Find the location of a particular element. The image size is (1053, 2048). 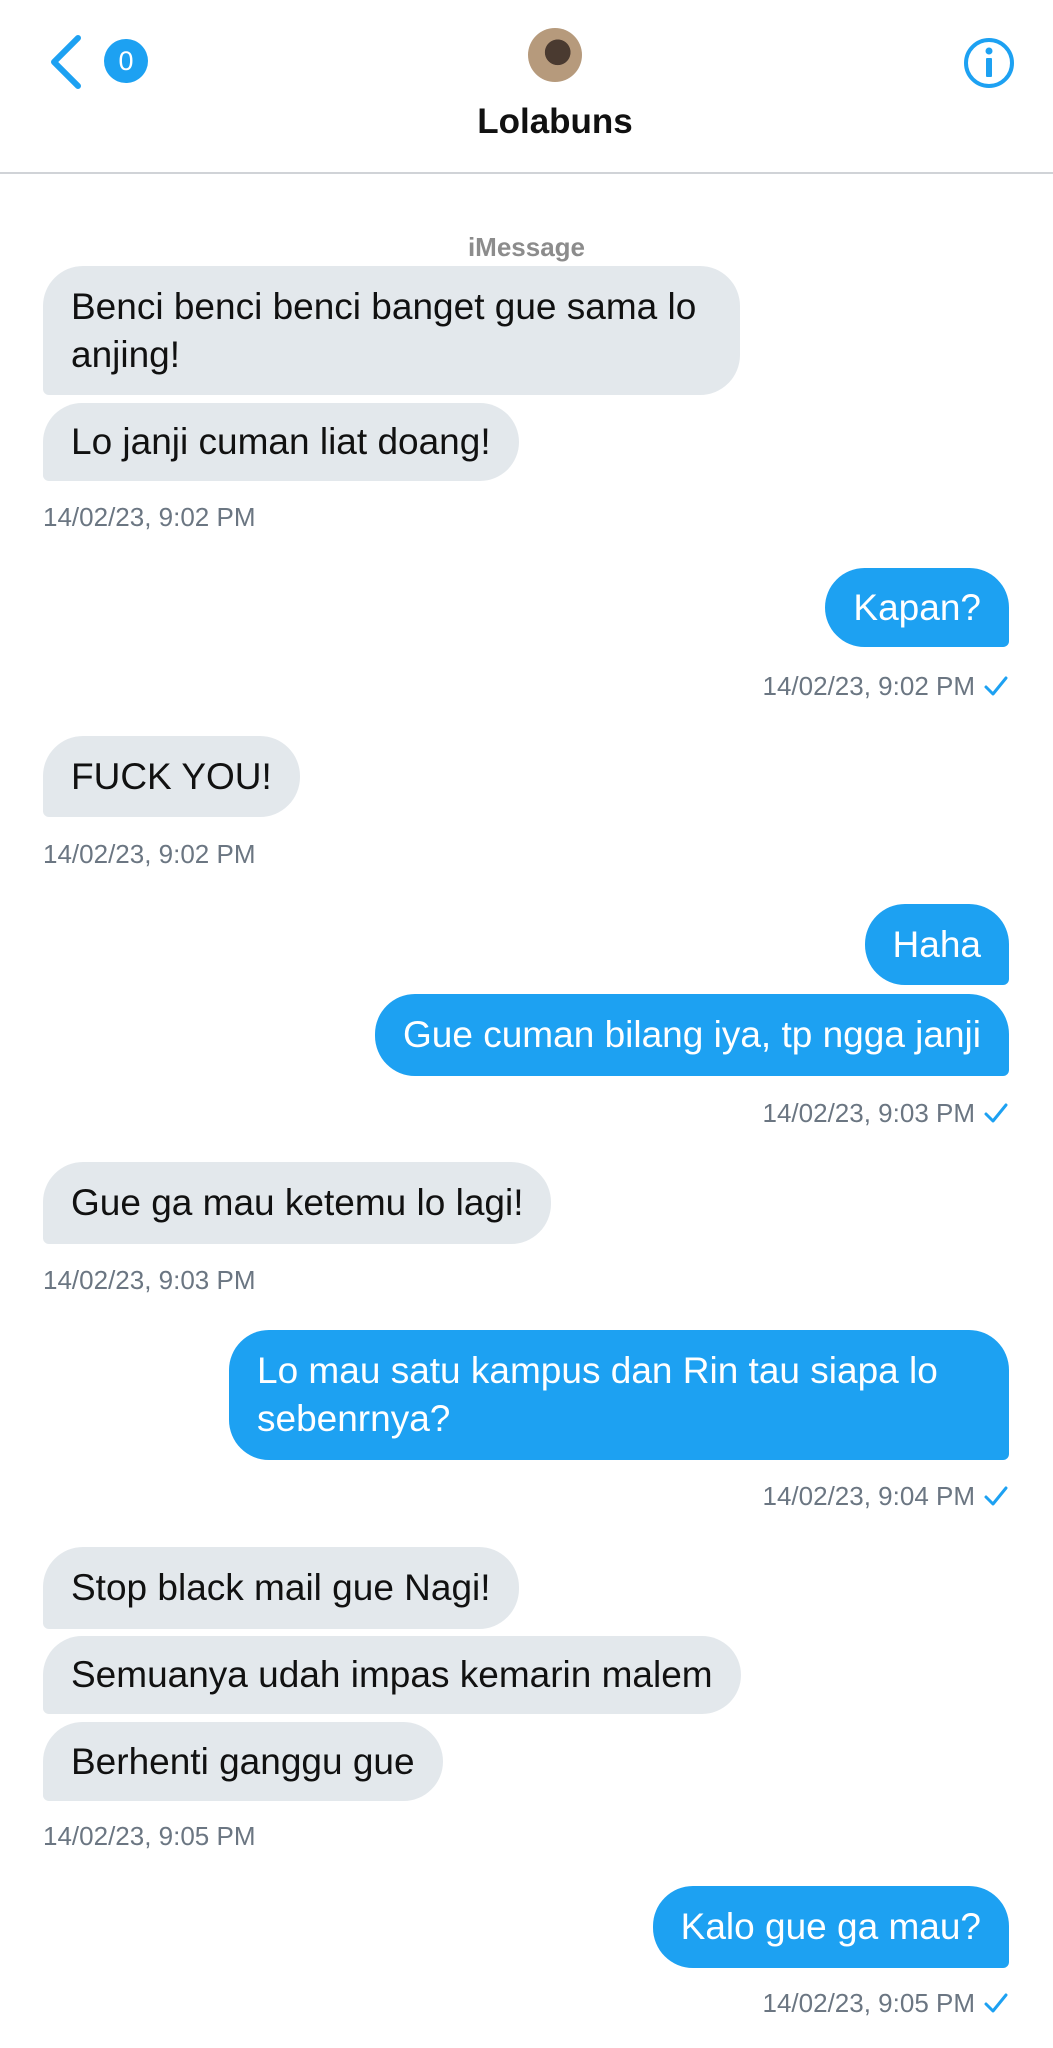

info-circle-icon is located at coordinates (989, 63).